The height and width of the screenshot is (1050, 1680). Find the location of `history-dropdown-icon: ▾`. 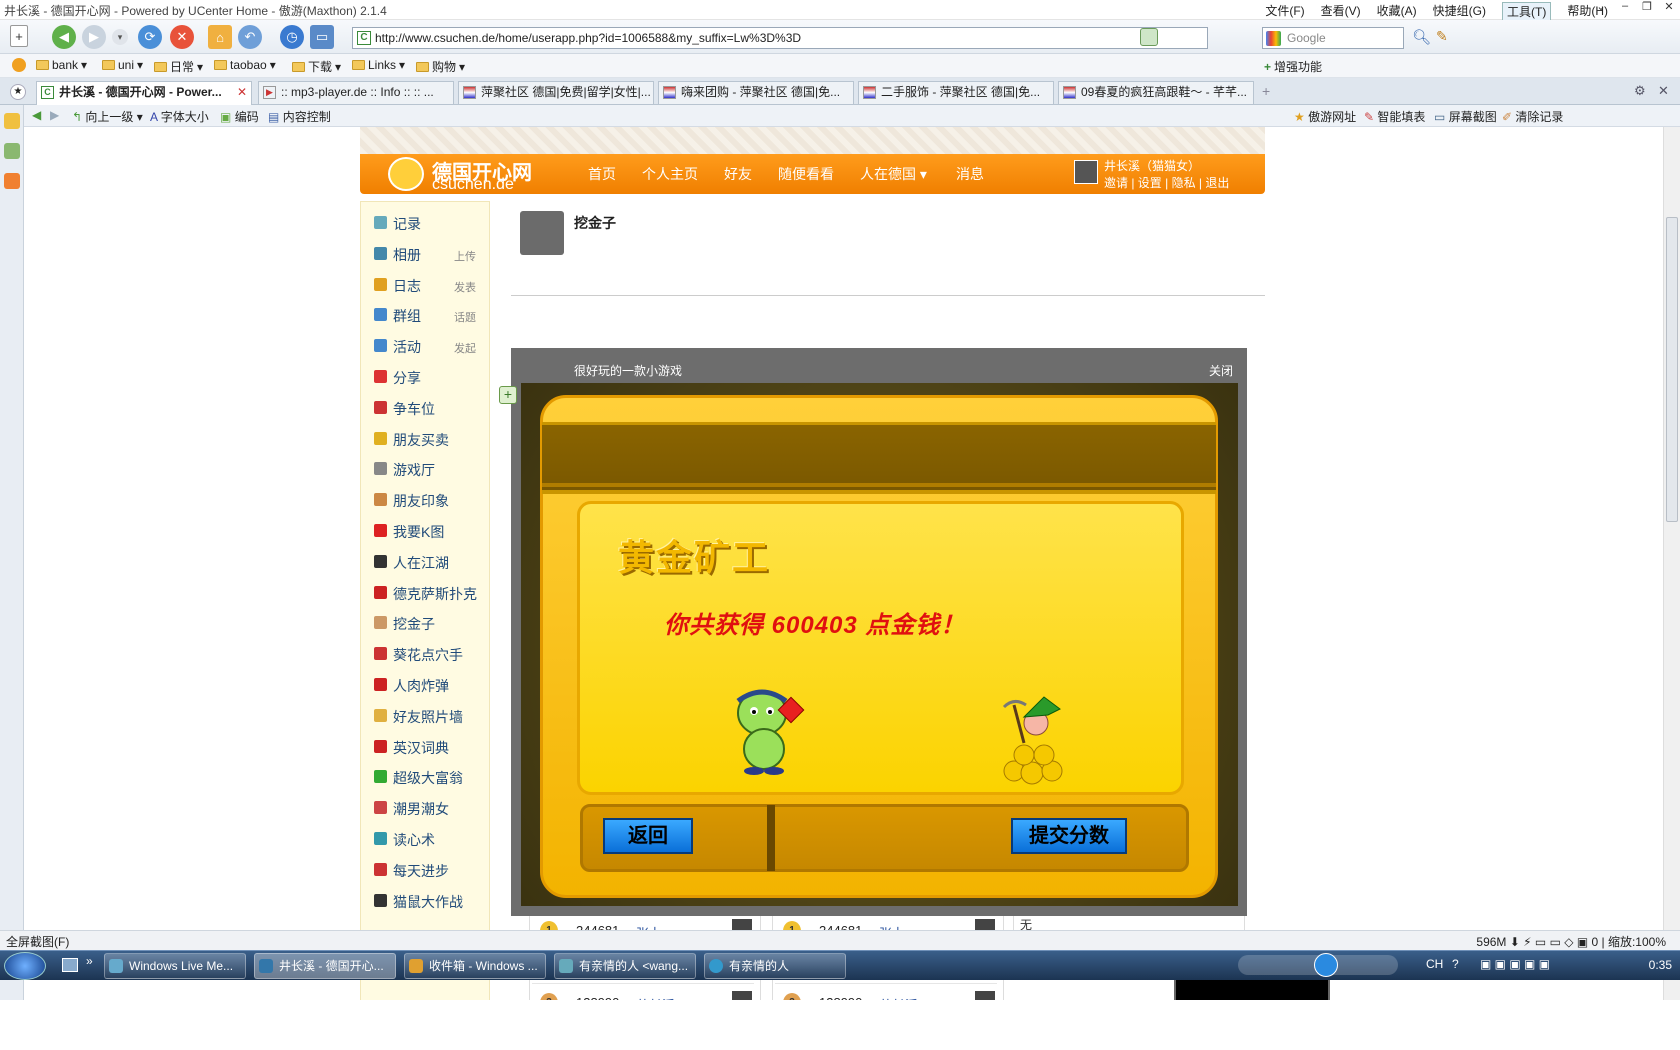

history-dropdown-icon: ▾ is located at coordinates (120, 37).